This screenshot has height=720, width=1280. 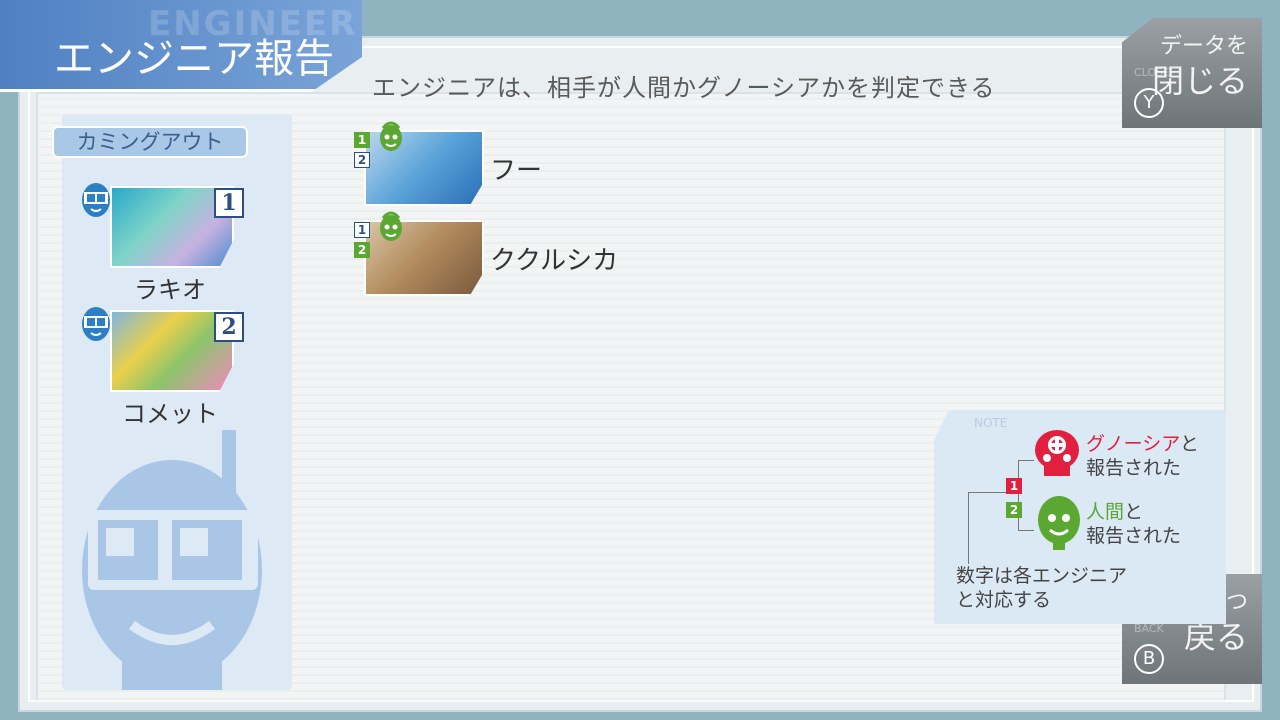 I want to click on y-key-icon: Y, so click(x=1149, y=103).